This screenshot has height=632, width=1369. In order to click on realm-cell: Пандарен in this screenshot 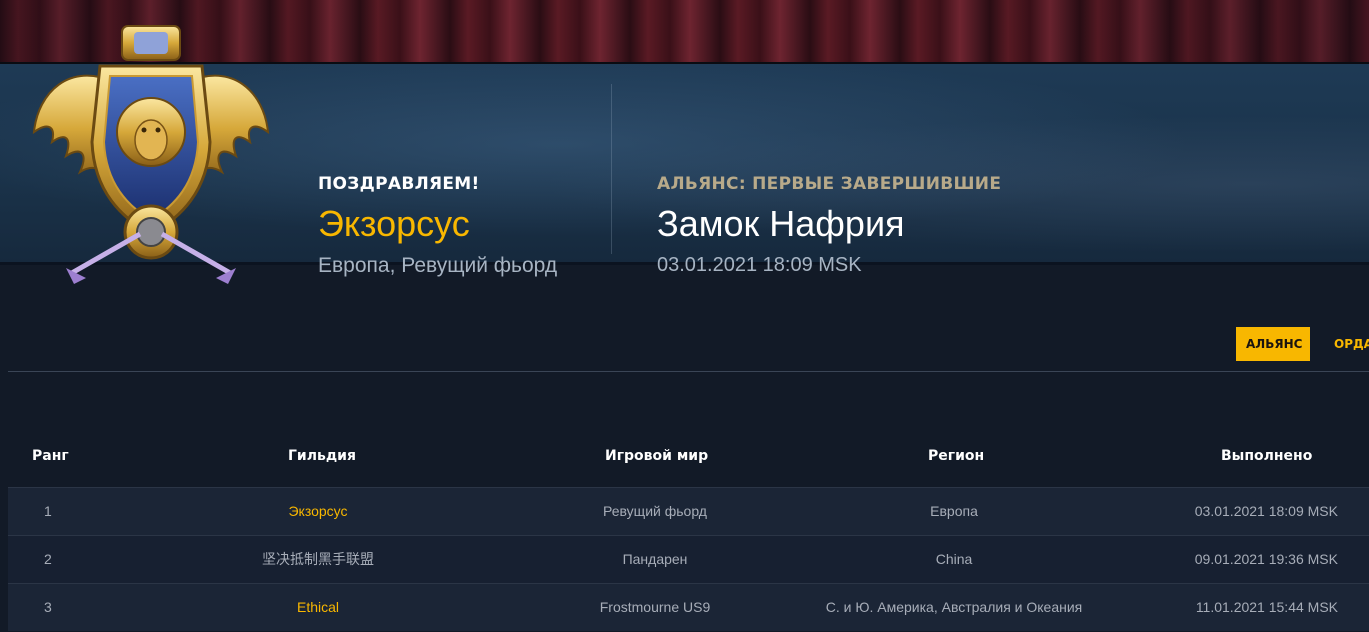, I will do `click(655, 559)`.